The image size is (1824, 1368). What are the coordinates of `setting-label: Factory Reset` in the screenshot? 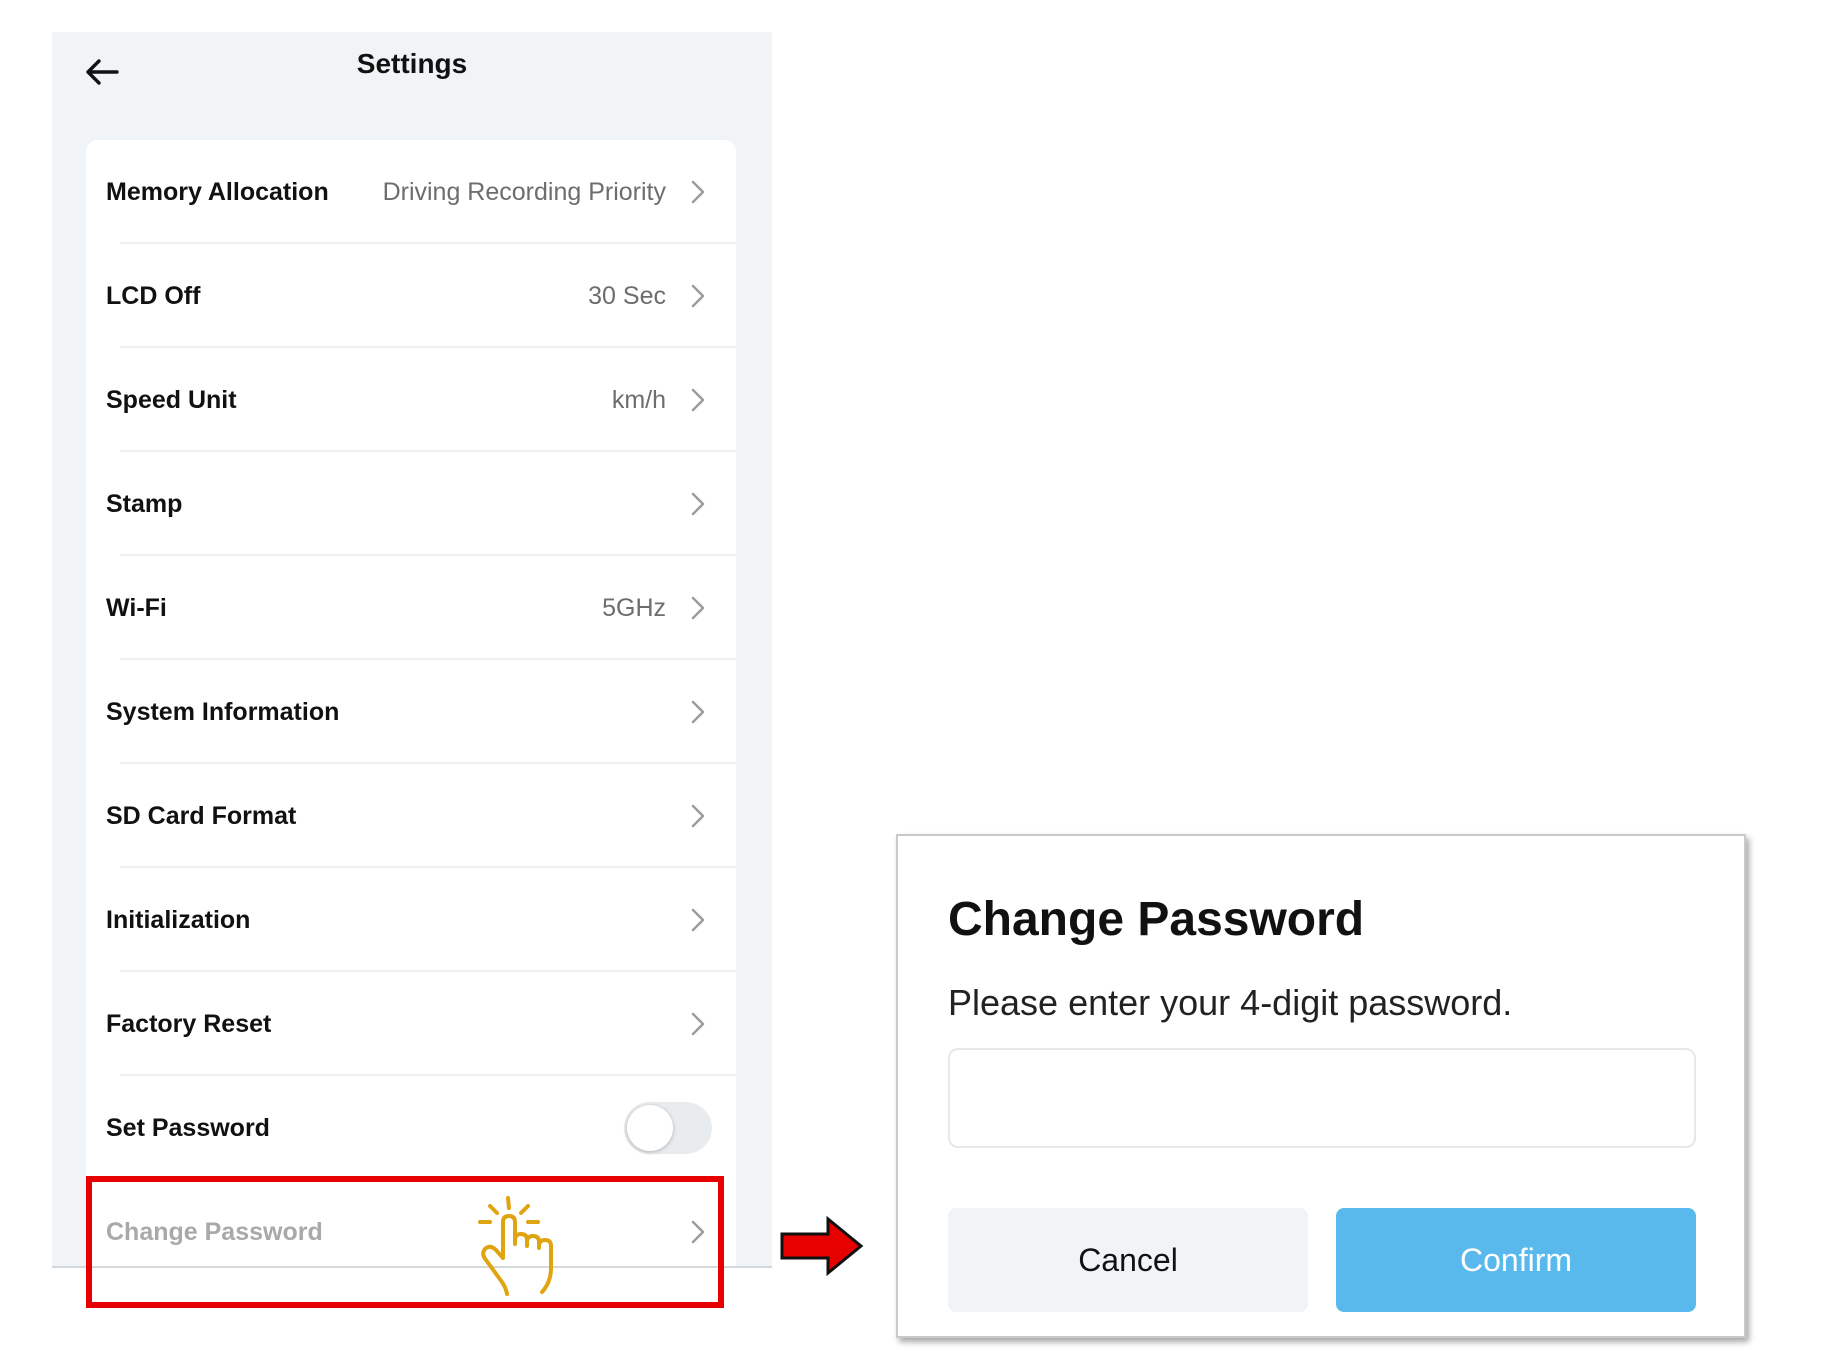 It's located at (189, 1023).